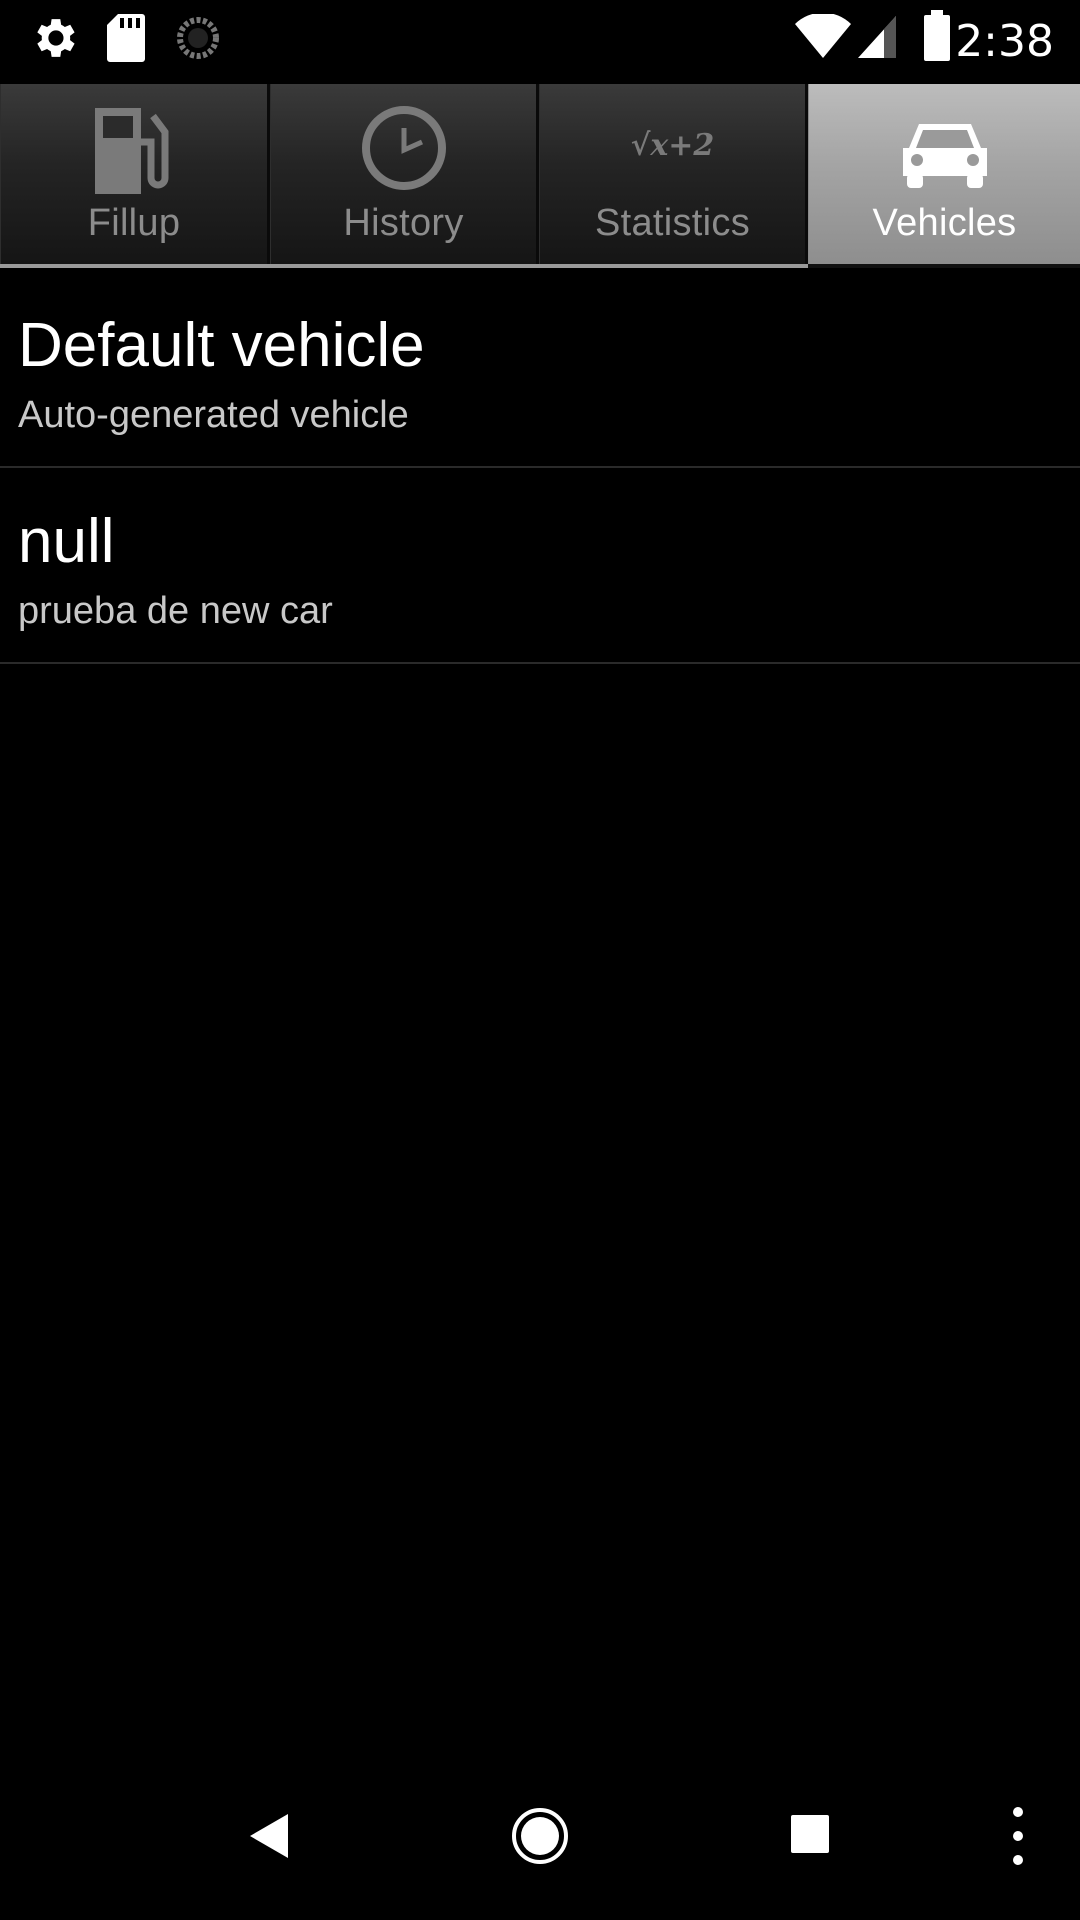 This screenshot has width=1080, height=1920. I want to click on sync-icon, so click(198, 38).